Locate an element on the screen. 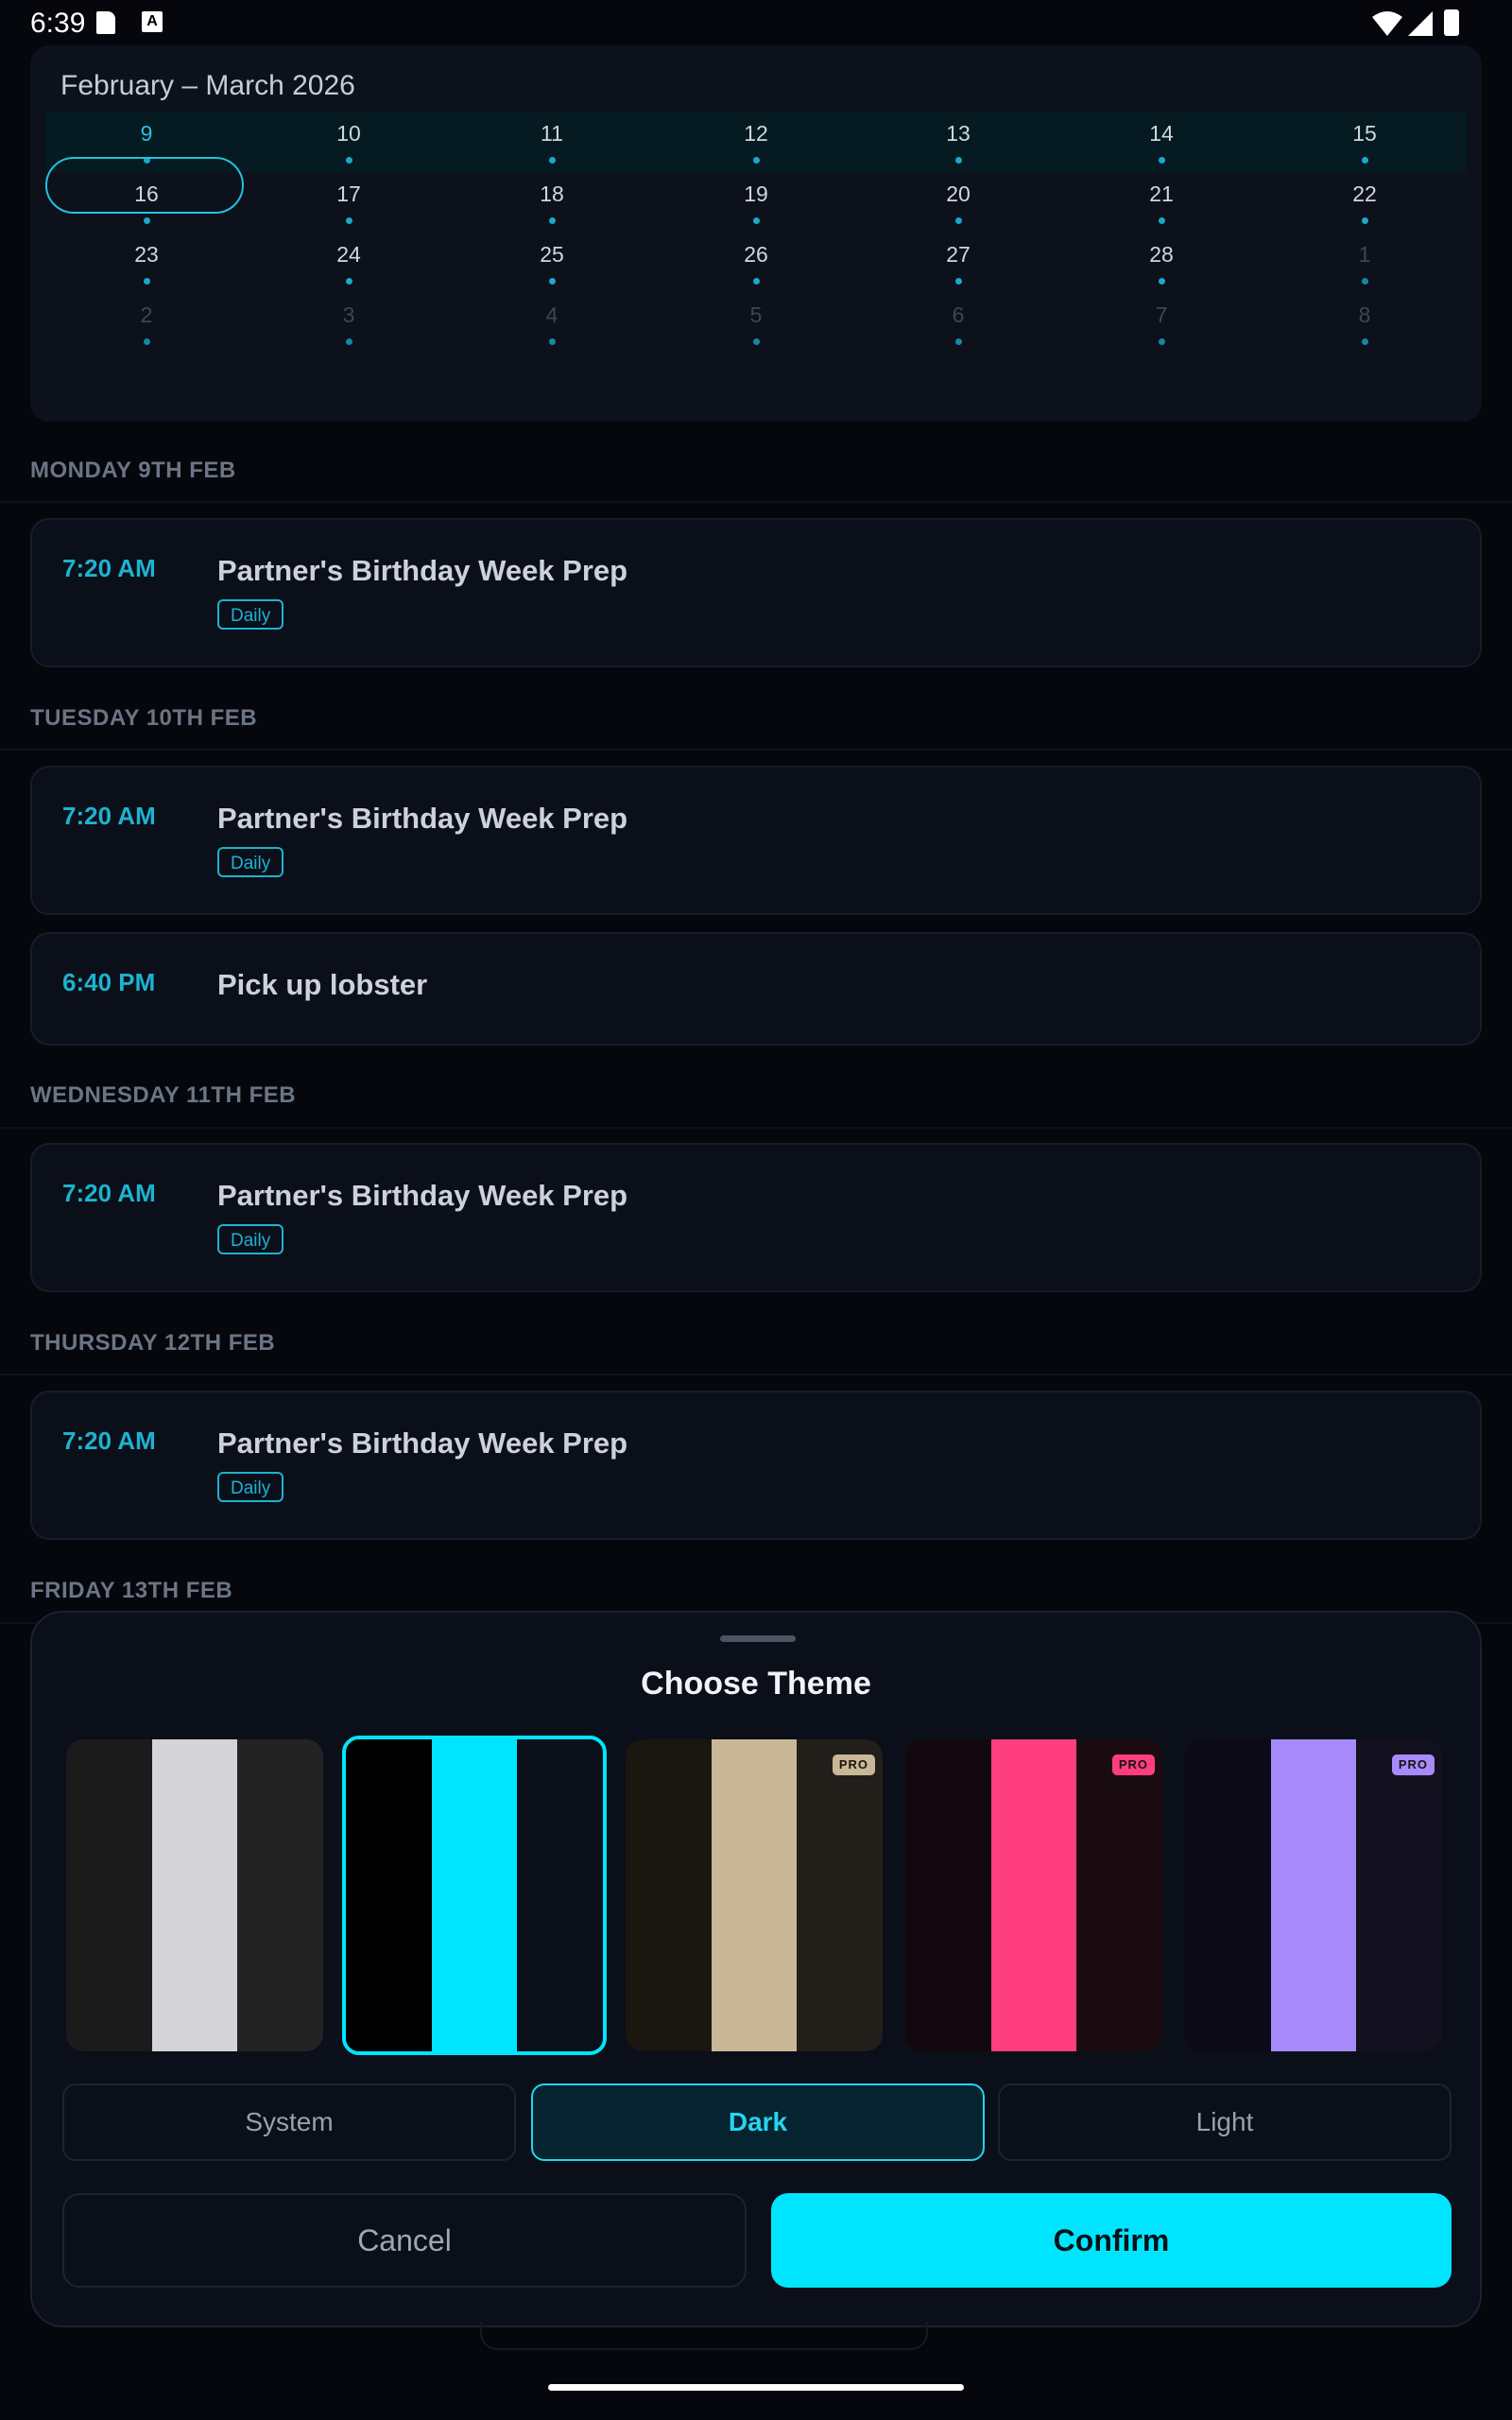  calendar-day: 1 is located at coordinates (1364, 265).